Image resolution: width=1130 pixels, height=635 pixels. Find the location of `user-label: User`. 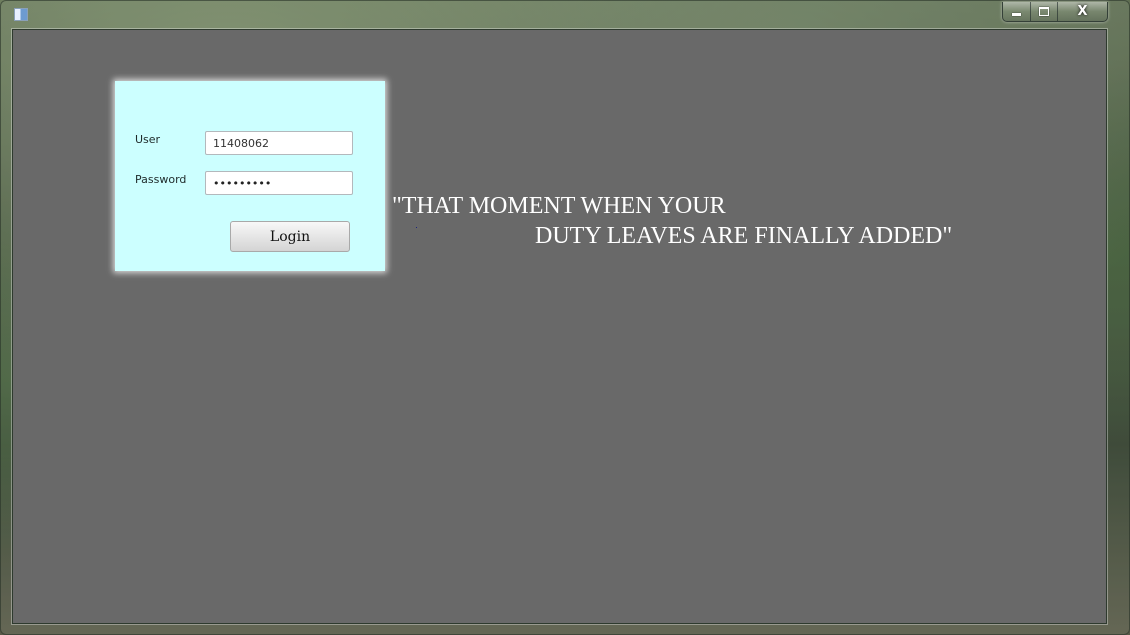

user-label: User is located at coordinates (148, 139).